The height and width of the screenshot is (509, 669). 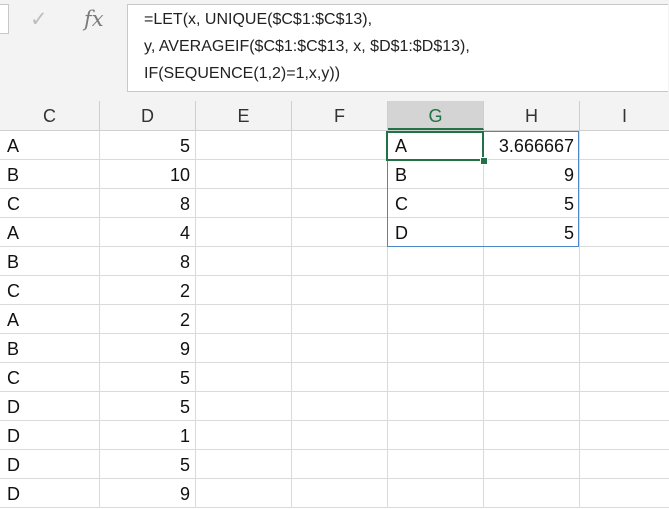 I want to click on cell: 3.666667, so click(x=532, y=145).